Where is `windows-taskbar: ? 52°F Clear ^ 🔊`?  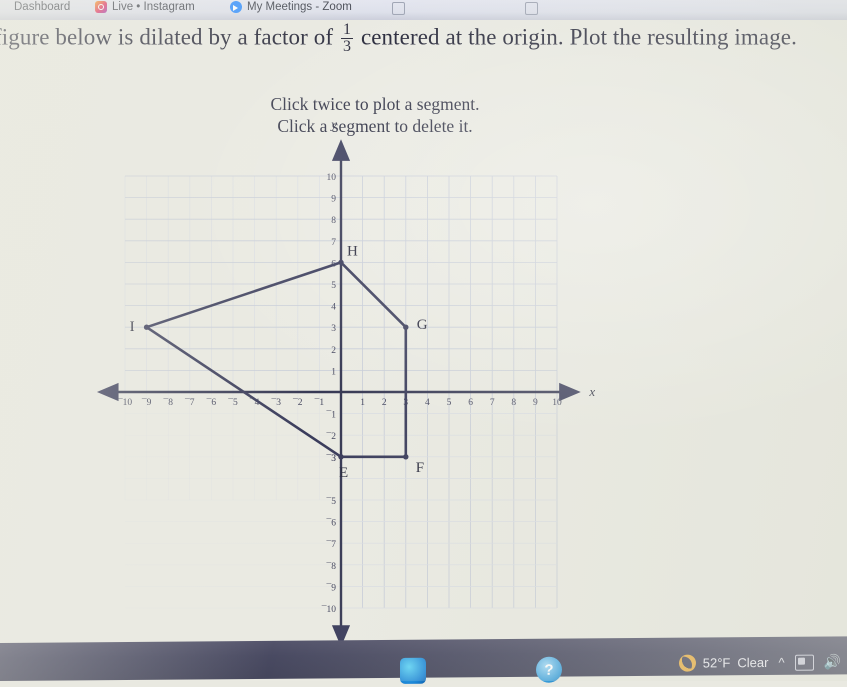
windows-taskbar: ? 52°F Clear ^ 🔊 is located at coordinates (423, 660).